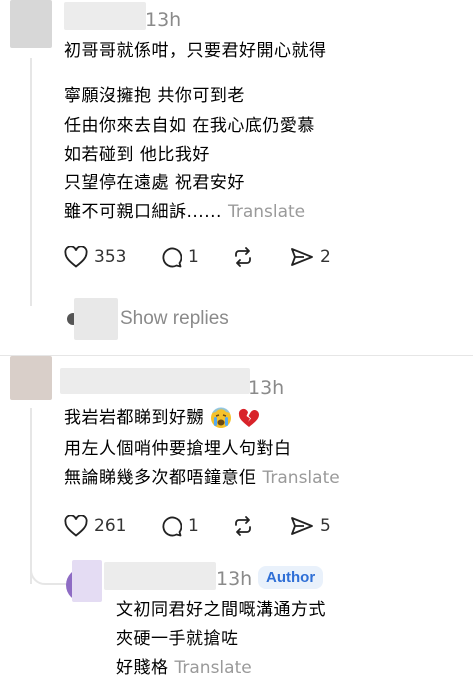  What do you see at coordinates (325, 257) in the screenshot?
I see `share-count: 2` at bounding box center [325, 257].